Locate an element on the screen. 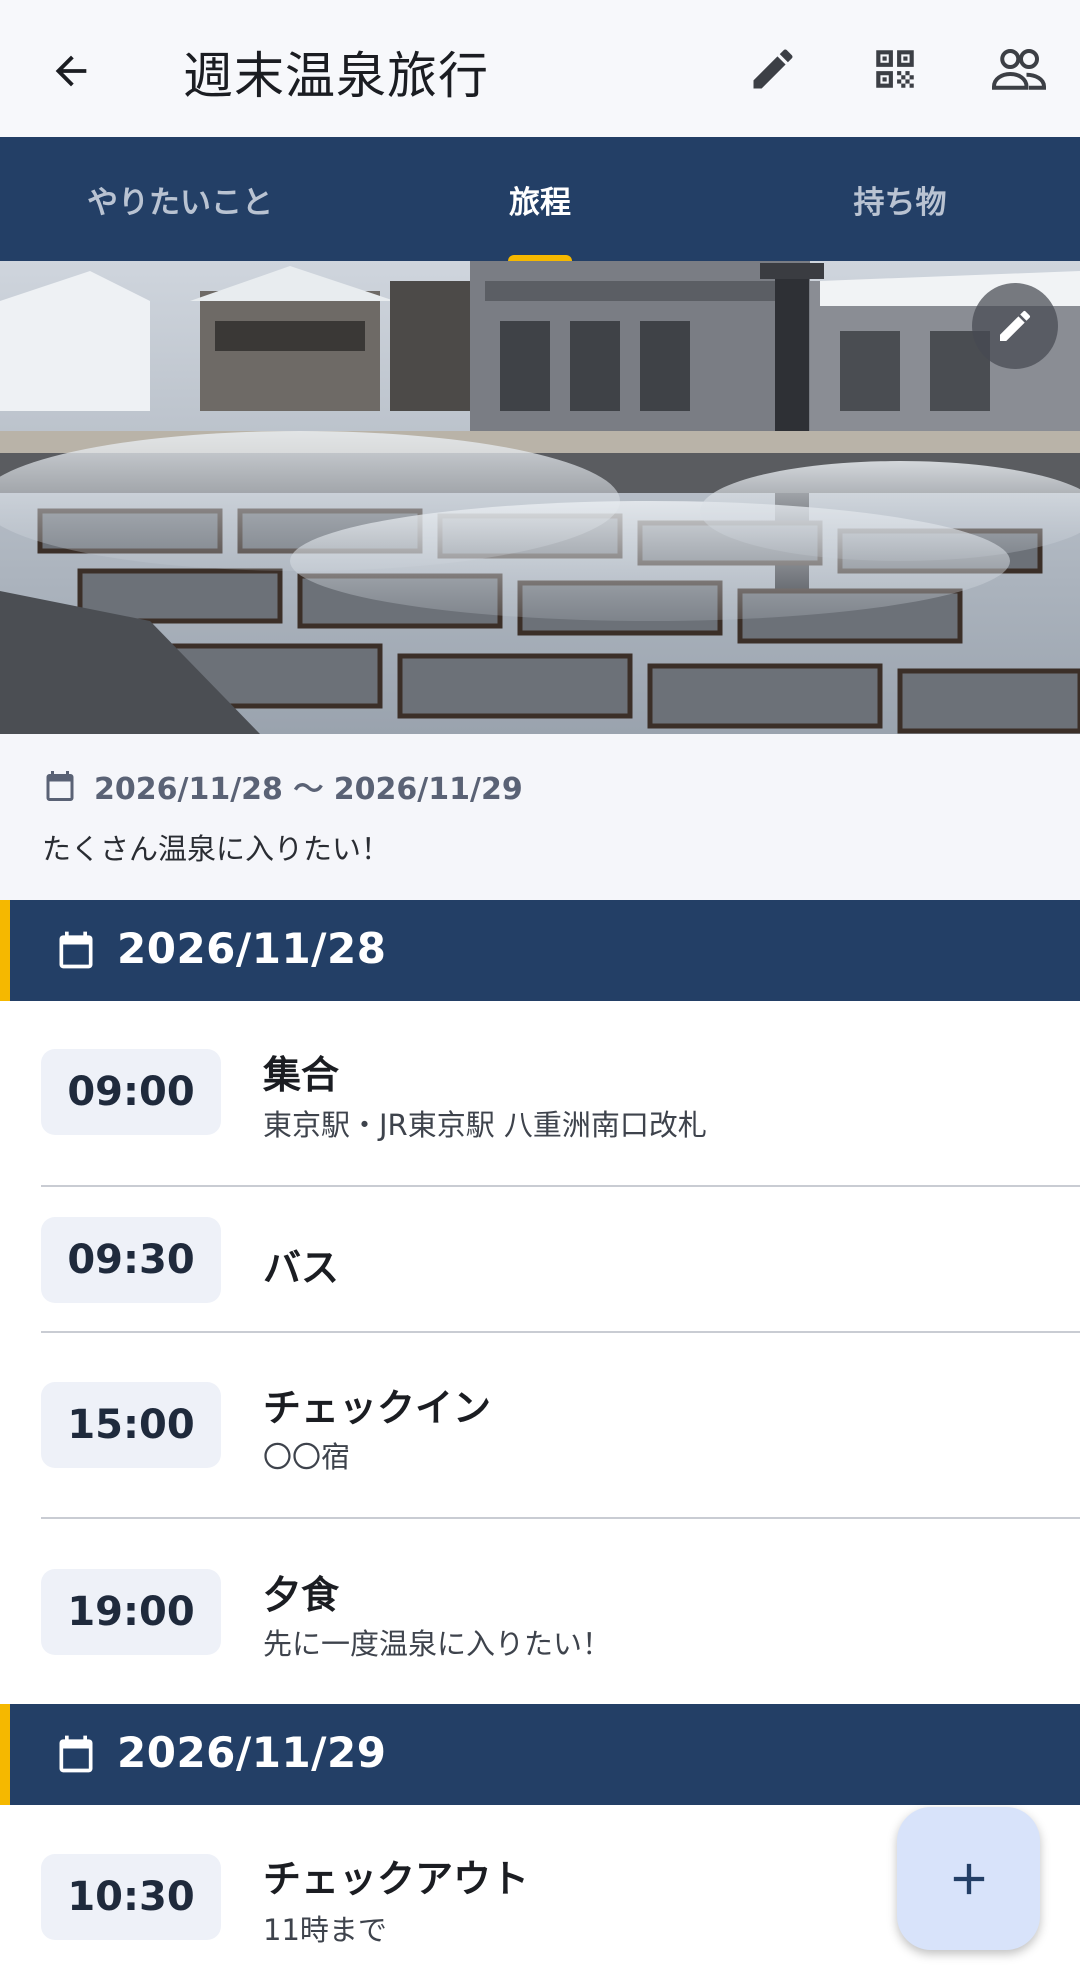 The image size is (1080, 1984). page-title: 週末温泉旅行 is located at coordinates (336, 76).